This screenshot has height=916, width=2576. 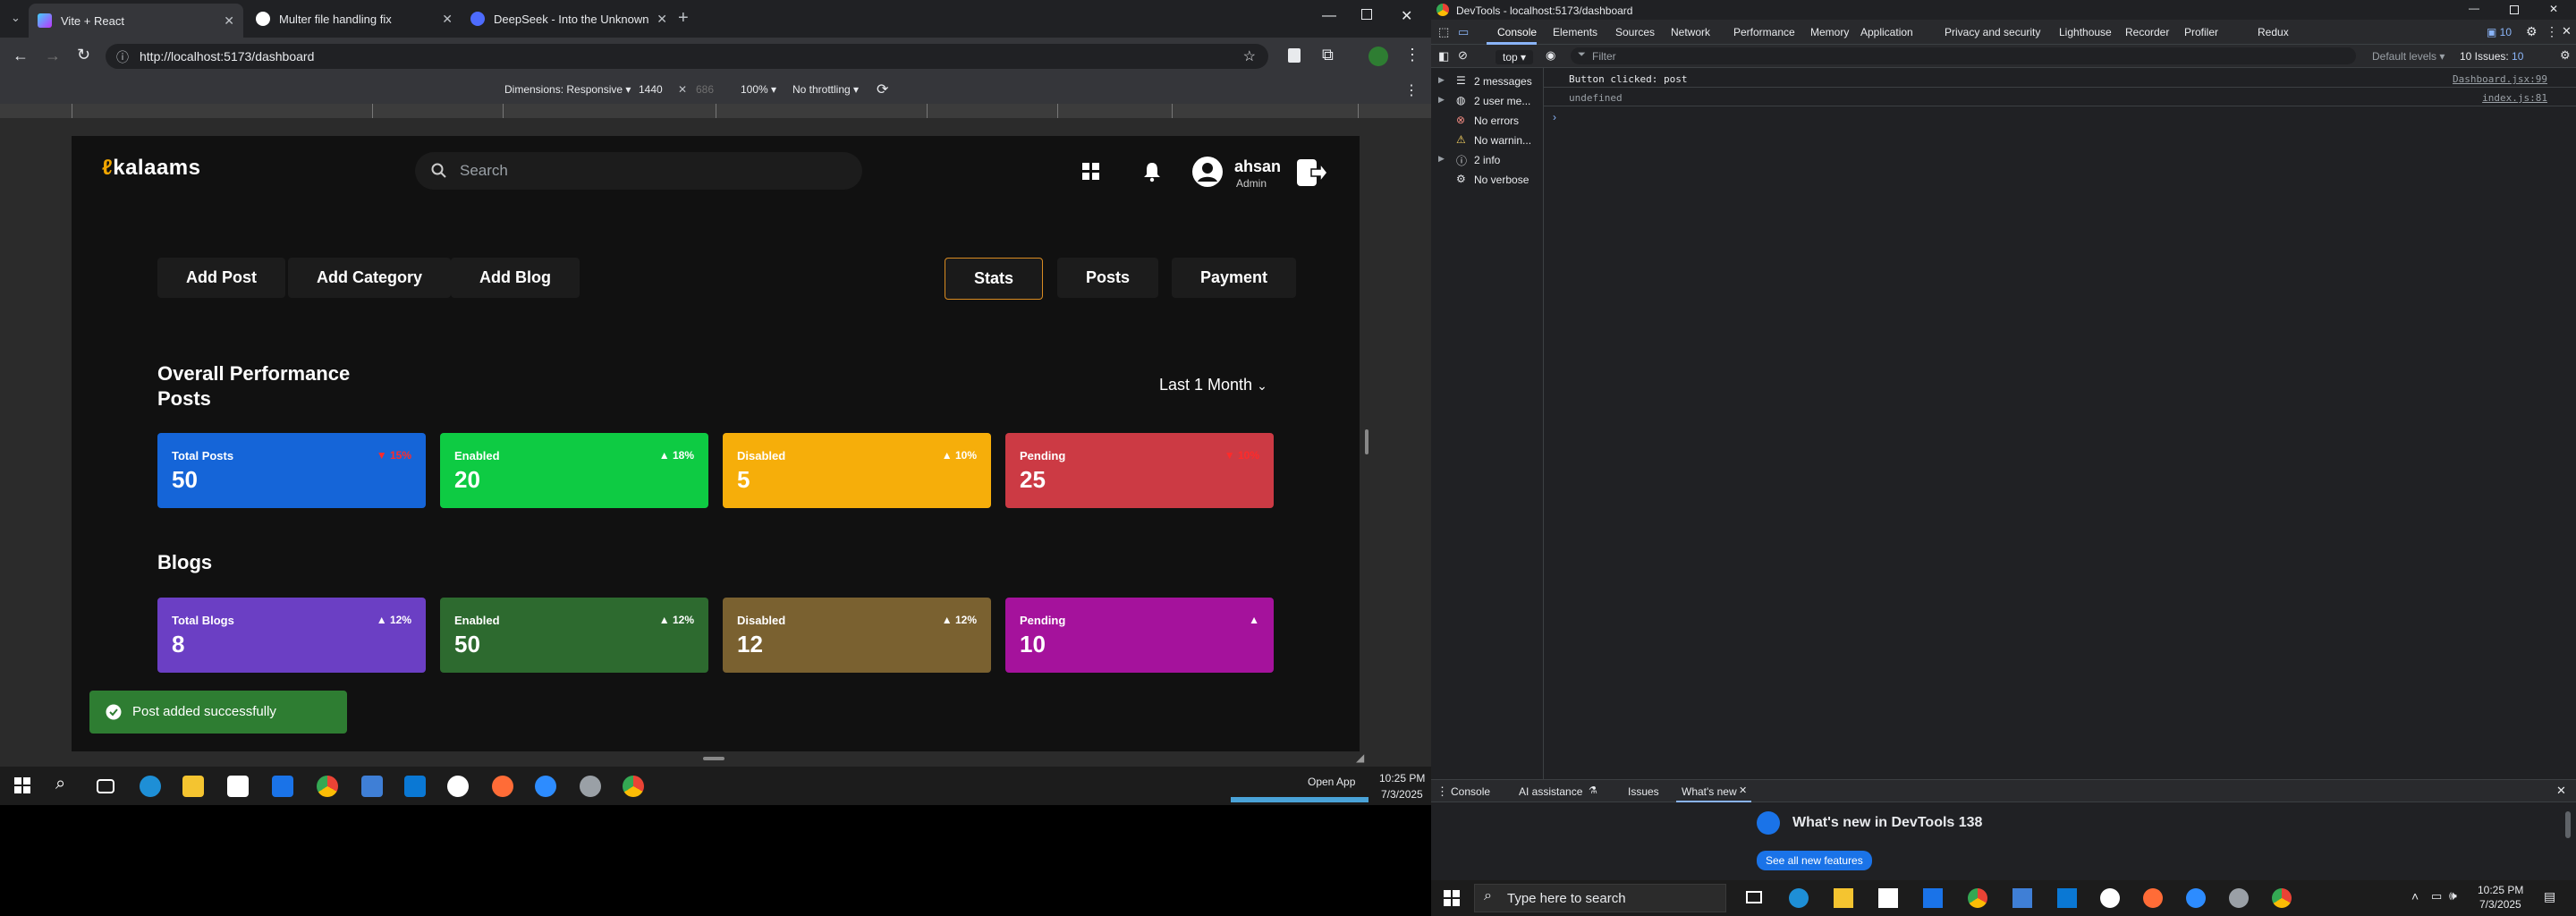 I want to click on forward-icon: →, so click(x=53, y=56).